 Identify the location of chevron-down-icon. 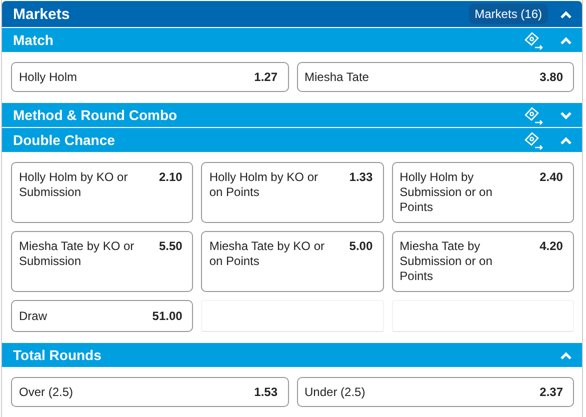
(566, 115).